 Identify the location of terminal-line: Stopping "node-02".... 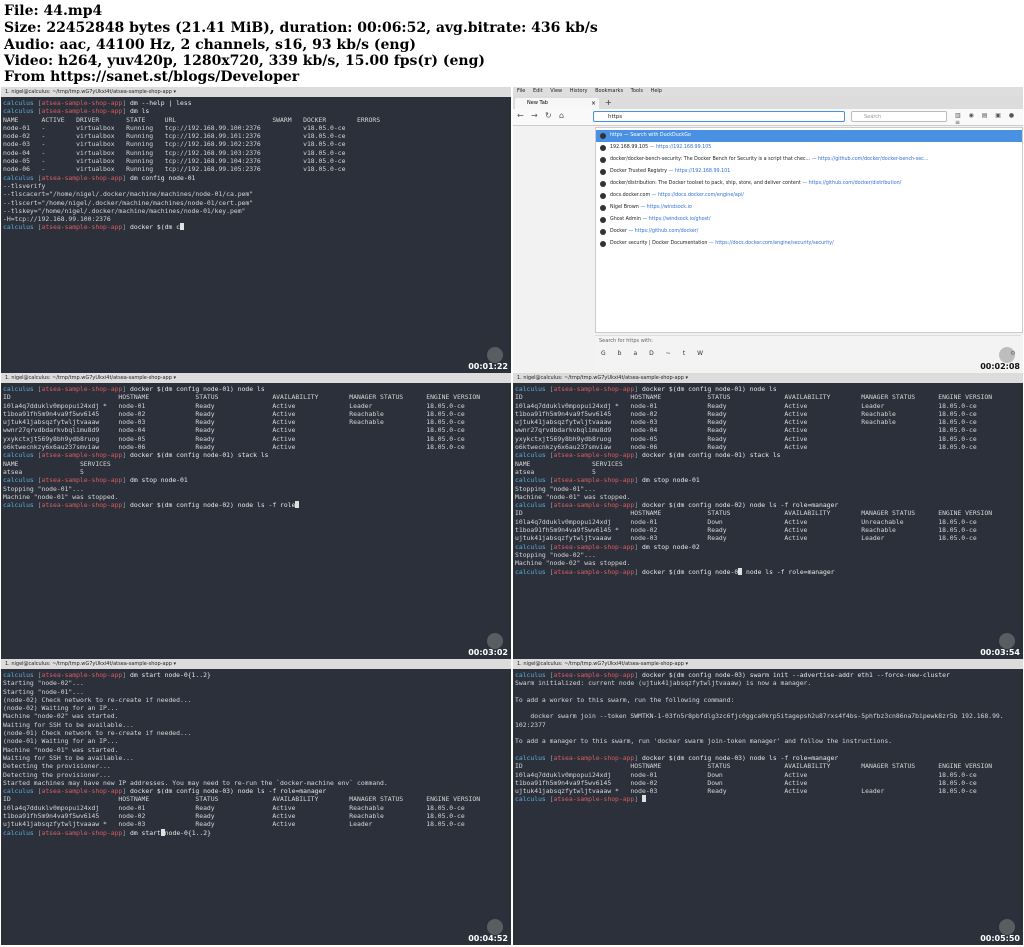
(768, 555).